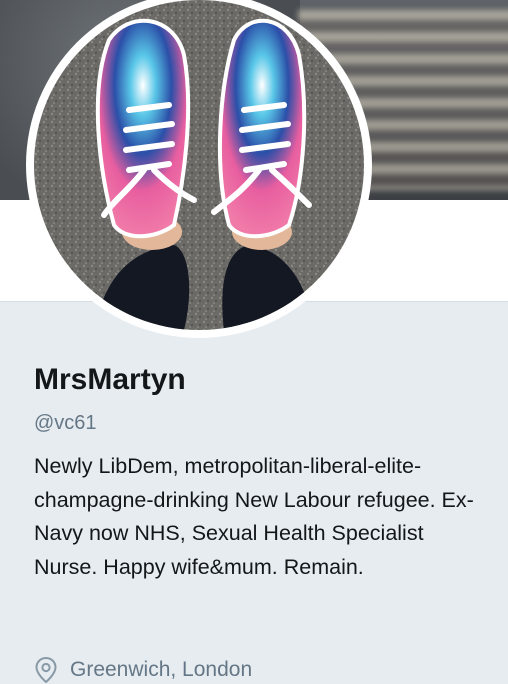 The height and width of the screenshot is (684, 508). I want to click on profile-location: Greenwich, London, so click(143, 670).